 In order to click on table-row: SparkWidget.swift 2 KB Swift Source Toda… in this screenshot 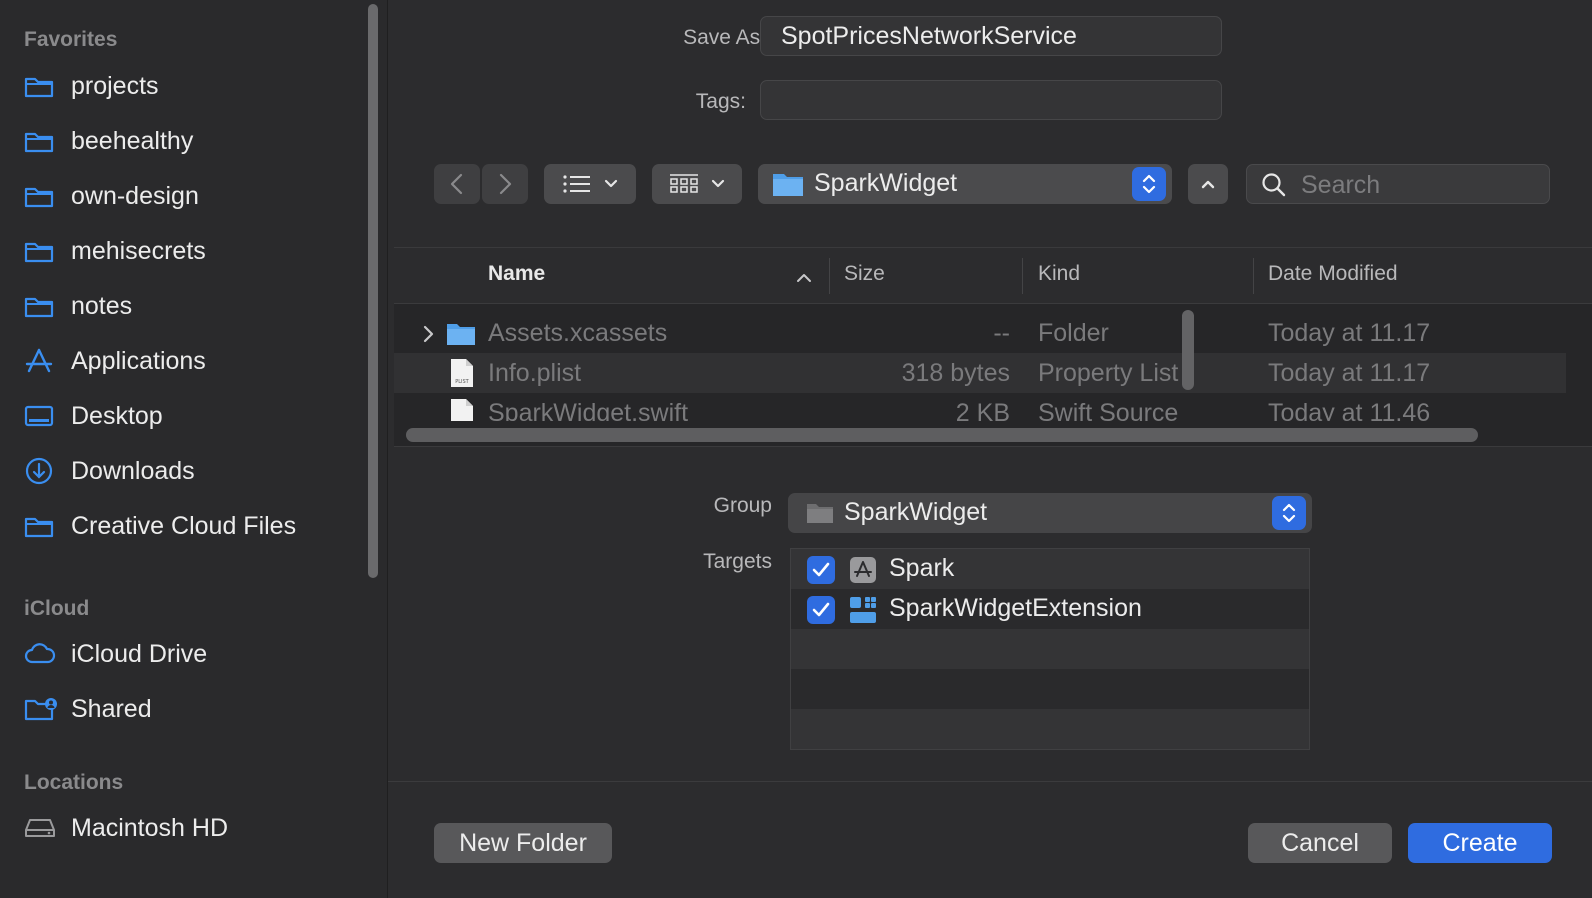, I will do `click(980, 407)`.